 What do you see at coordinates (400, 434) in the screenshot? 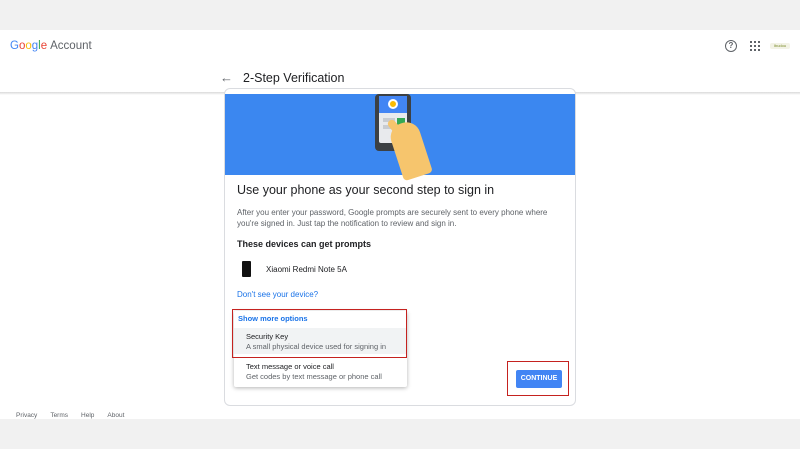
I see `bottom-strip` at bounding box center [400, 434].